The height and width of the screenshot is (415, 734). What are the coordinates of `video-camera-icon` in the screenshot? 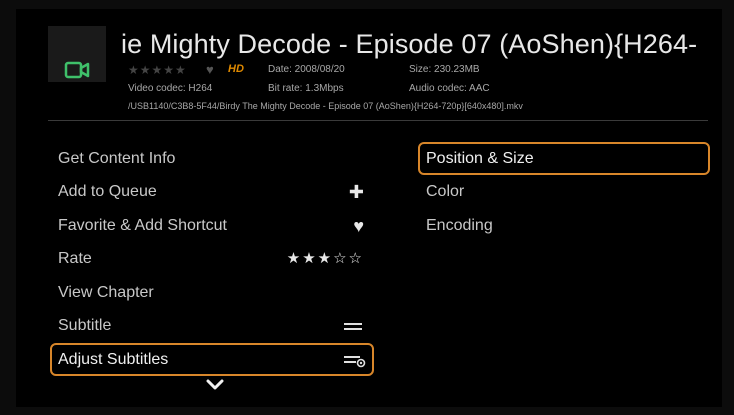 It's located at (77, 70).